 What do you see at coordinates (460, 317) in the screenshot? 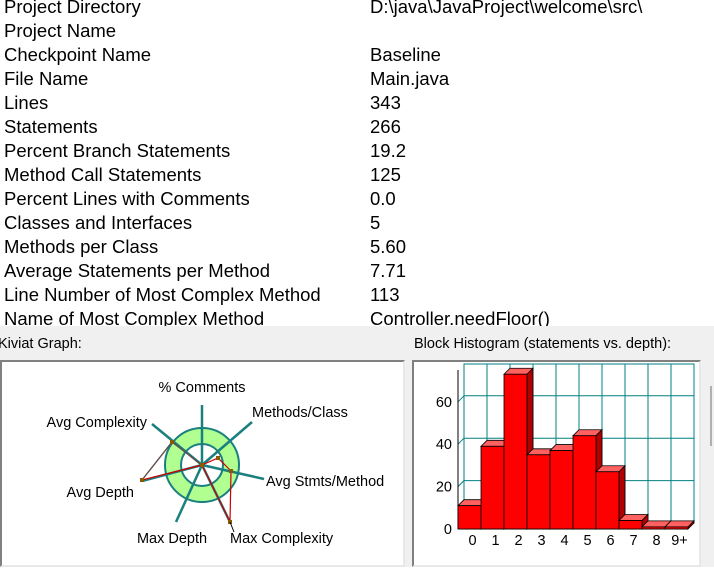
I see `metric-value: Controller.needFloor()` at bounding box center [460, 317].